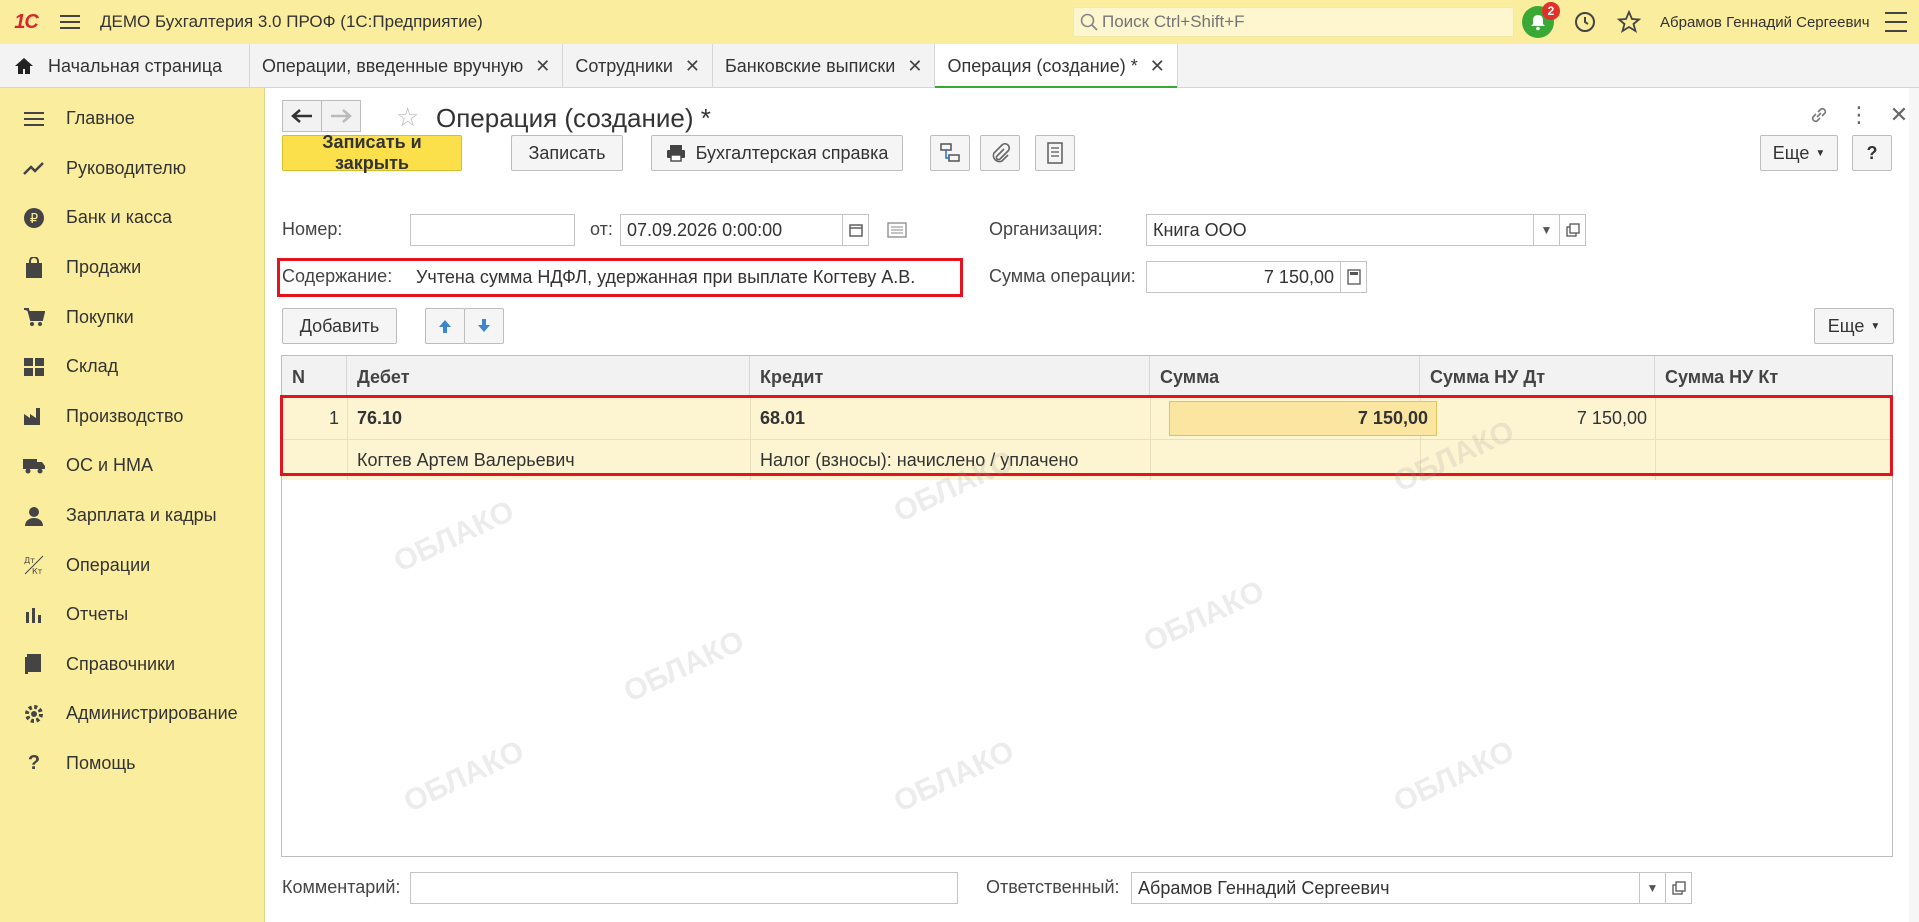  I want to click on sidebar-item-bank: ₽ Банк и касса, so click(132, 218).